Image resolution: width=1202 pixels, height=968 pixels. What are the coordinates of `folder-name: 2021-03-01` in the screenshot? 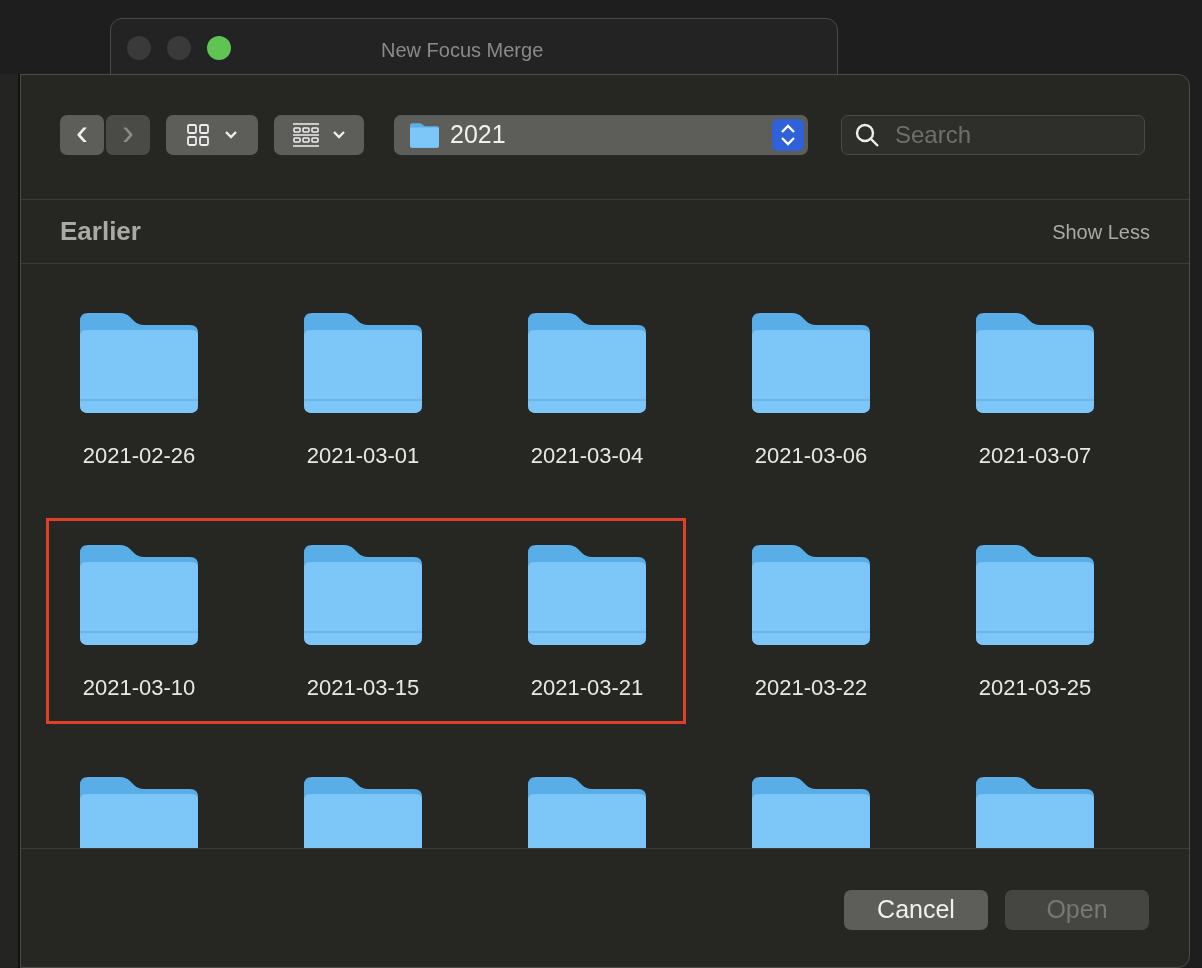 It's located at (363, 456).